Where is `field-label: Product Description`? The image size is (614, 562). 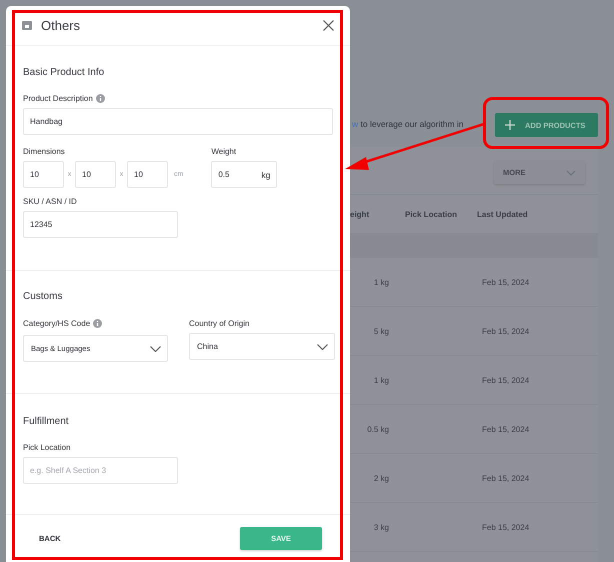
field-label: Product Description is located at coordinates (58, 98).